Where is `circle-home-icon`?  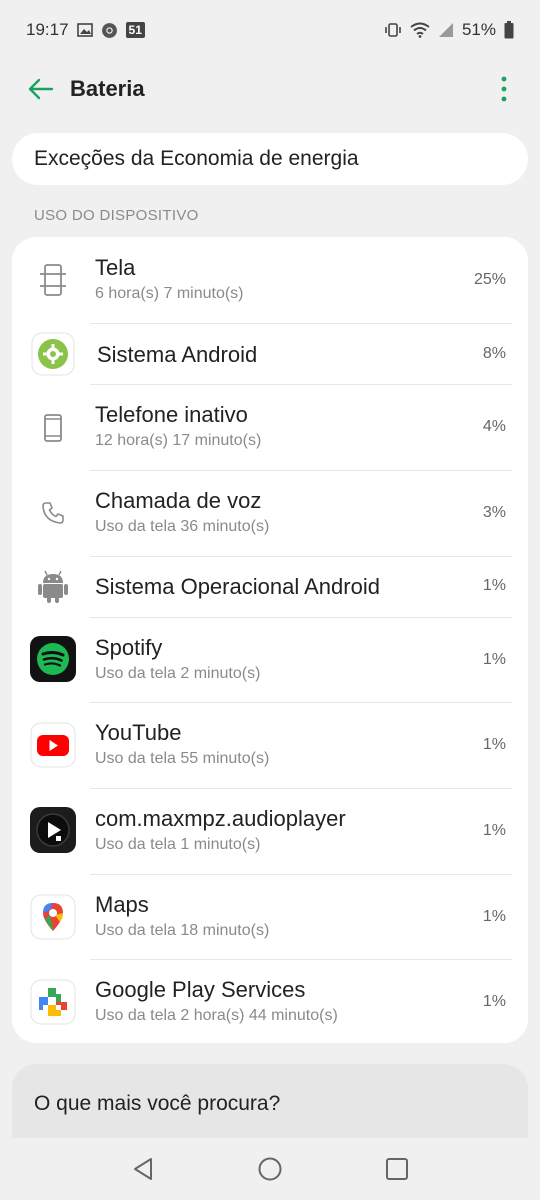
circle-home-icon is located at coordinates (270, 1169).